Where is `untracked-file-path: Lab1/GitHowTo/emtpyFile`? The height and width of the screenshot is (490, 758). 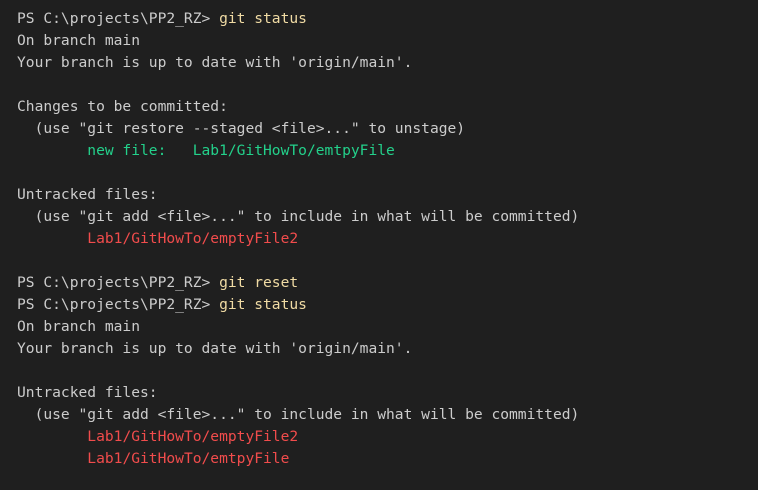
untracked-file-path: Lab1/GitHowTo/emtpyFile is located at coordinates (188, 458).